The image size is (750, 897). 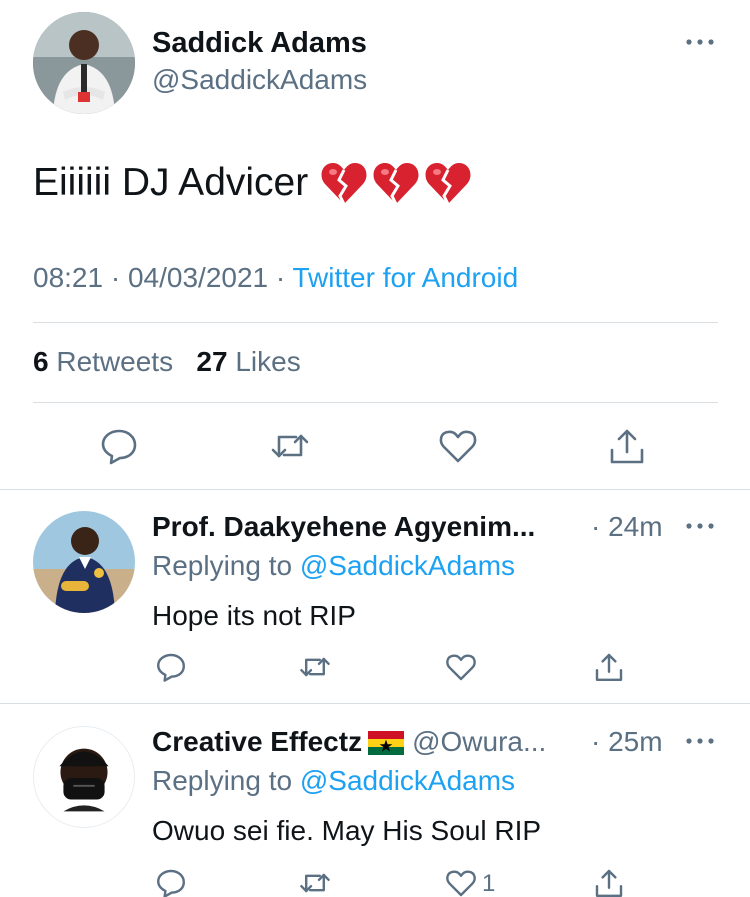 I want to click on author-handle: @SaddickAdams, so click(x=259, y=80).